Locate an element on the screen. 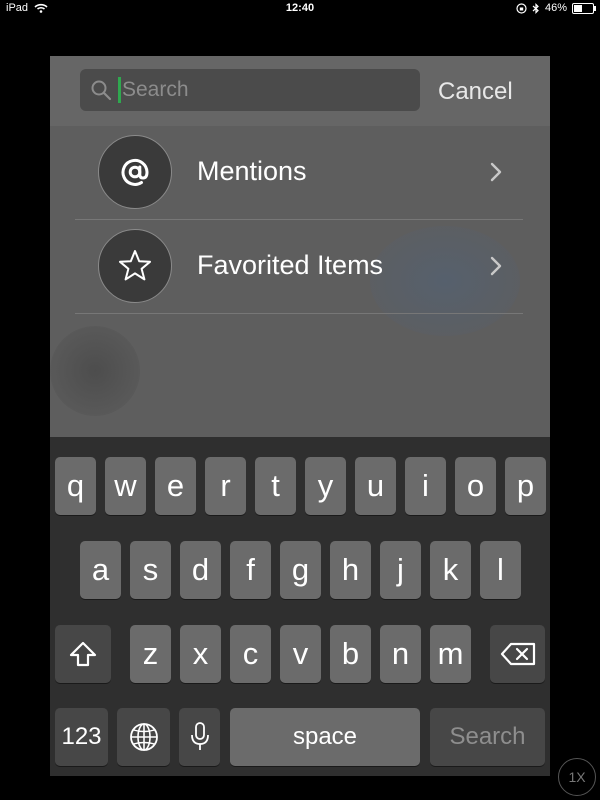 The height and width of the screenshot is (800, 600). search-icon is located at coordinates (101, 90).